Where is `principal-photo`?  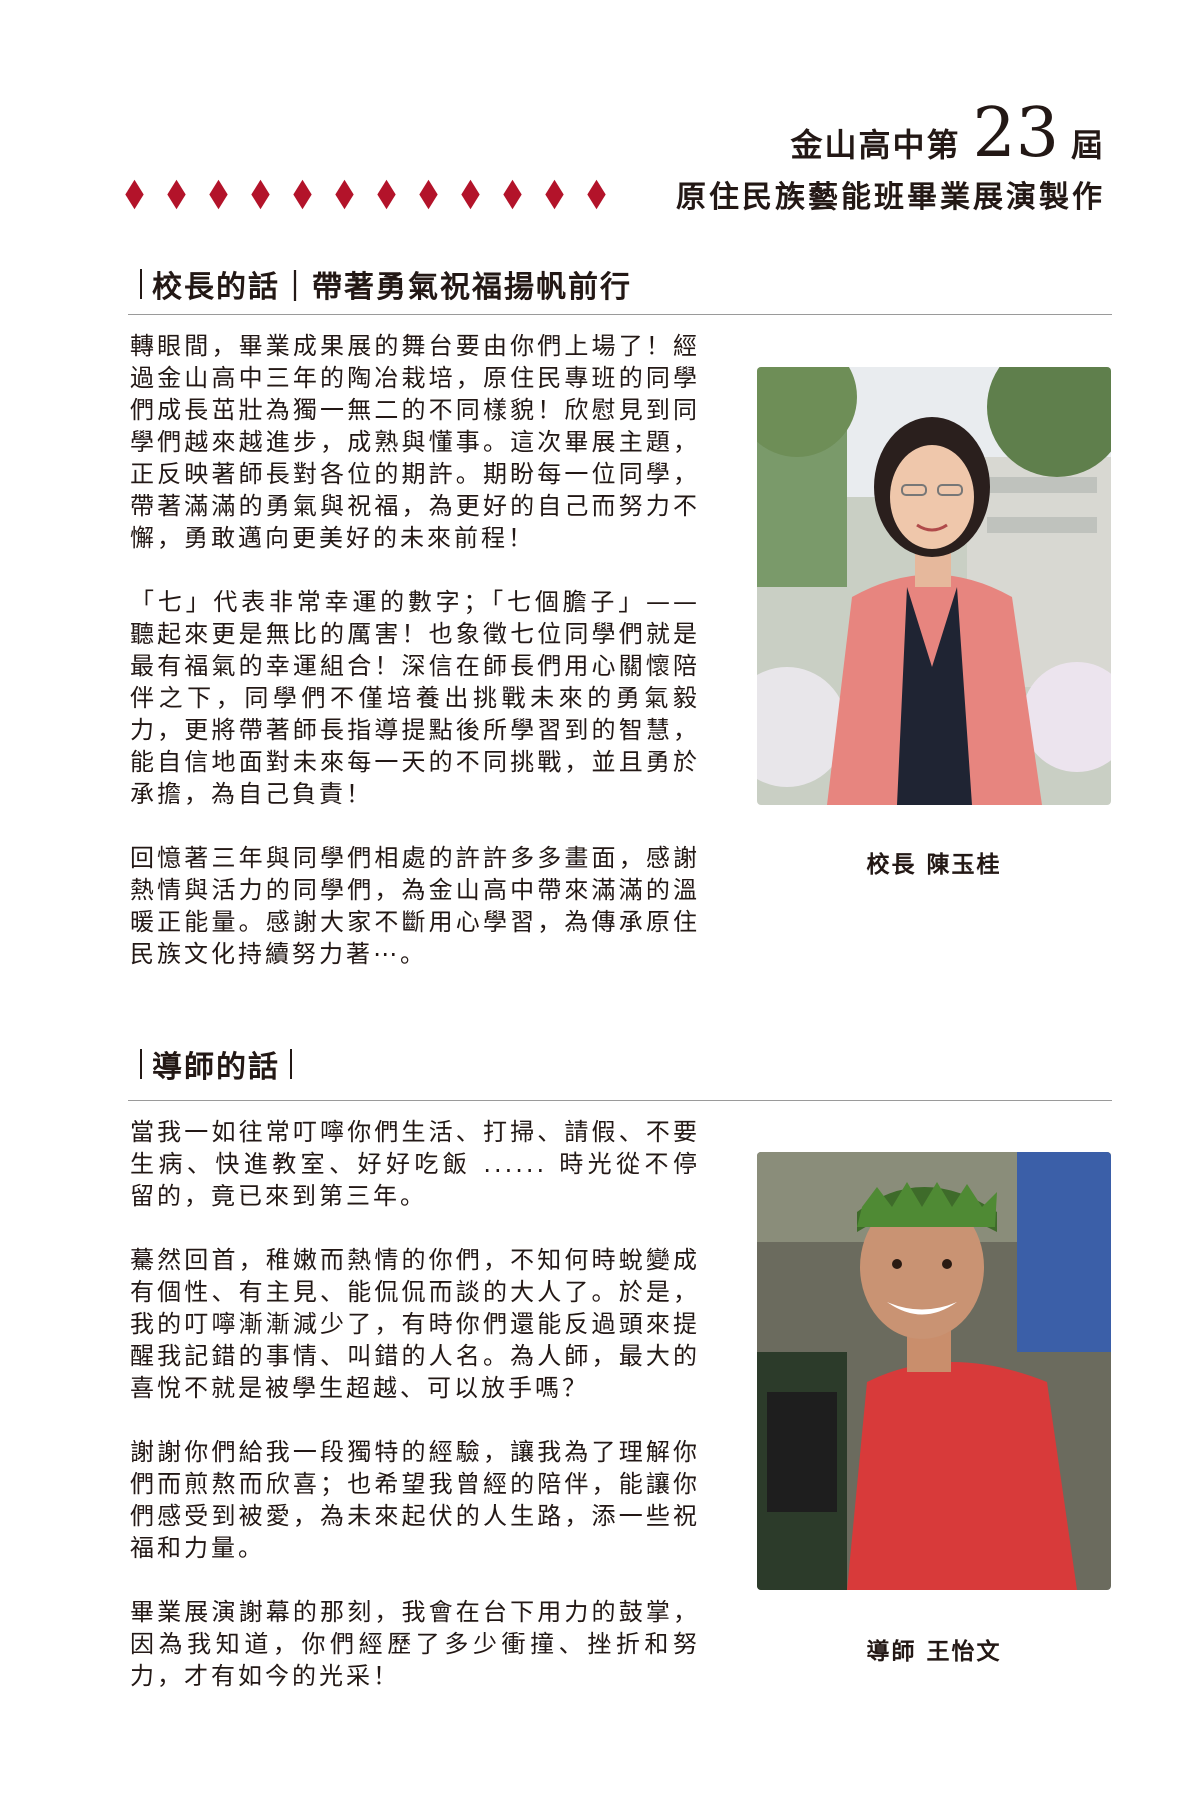
principal-photo is located at coordinates (934, 586).